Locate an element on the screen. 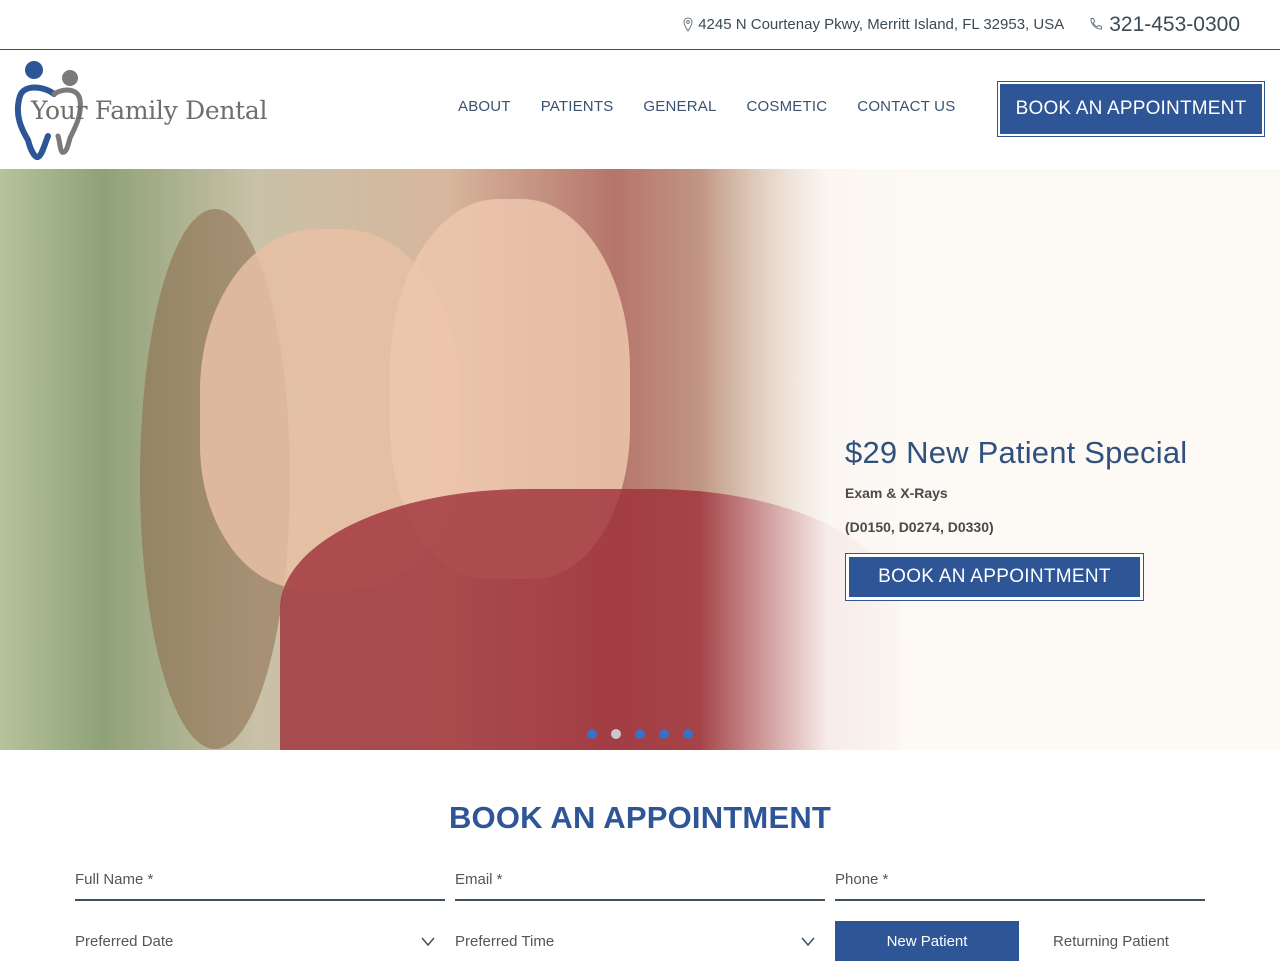  preferred-time-label: Preferred Time is located at coordinates (505, 941).